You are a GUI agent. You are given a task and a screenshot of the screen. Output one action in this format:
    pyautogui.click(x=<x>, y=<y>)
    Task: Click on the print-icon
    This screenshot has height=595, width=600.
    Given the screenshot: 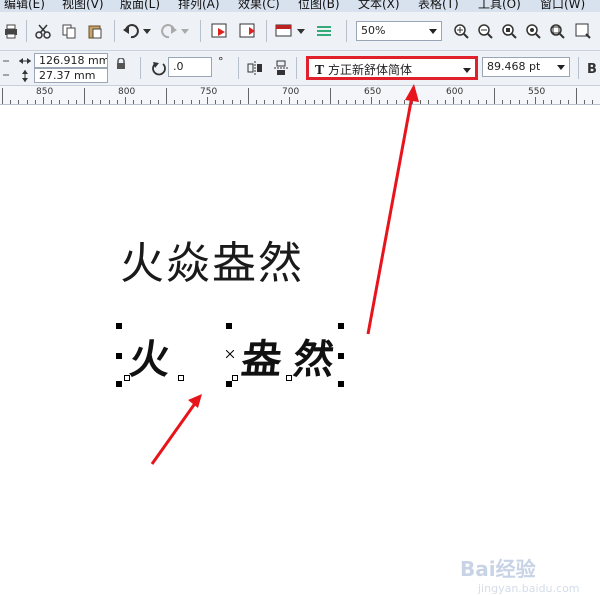 What is the action you would take?
    pyautogui.click(x=11, y=31)
    